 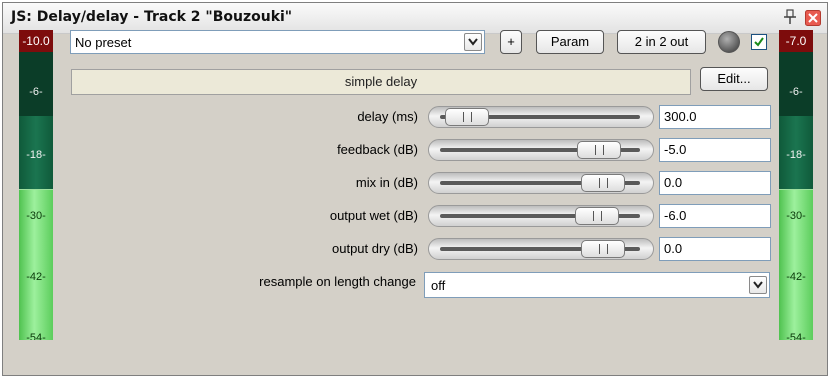 What do you see at coordinates (438, 285) in the screenshot?
I see `resample-value: off` at bounding box center [438, 285].